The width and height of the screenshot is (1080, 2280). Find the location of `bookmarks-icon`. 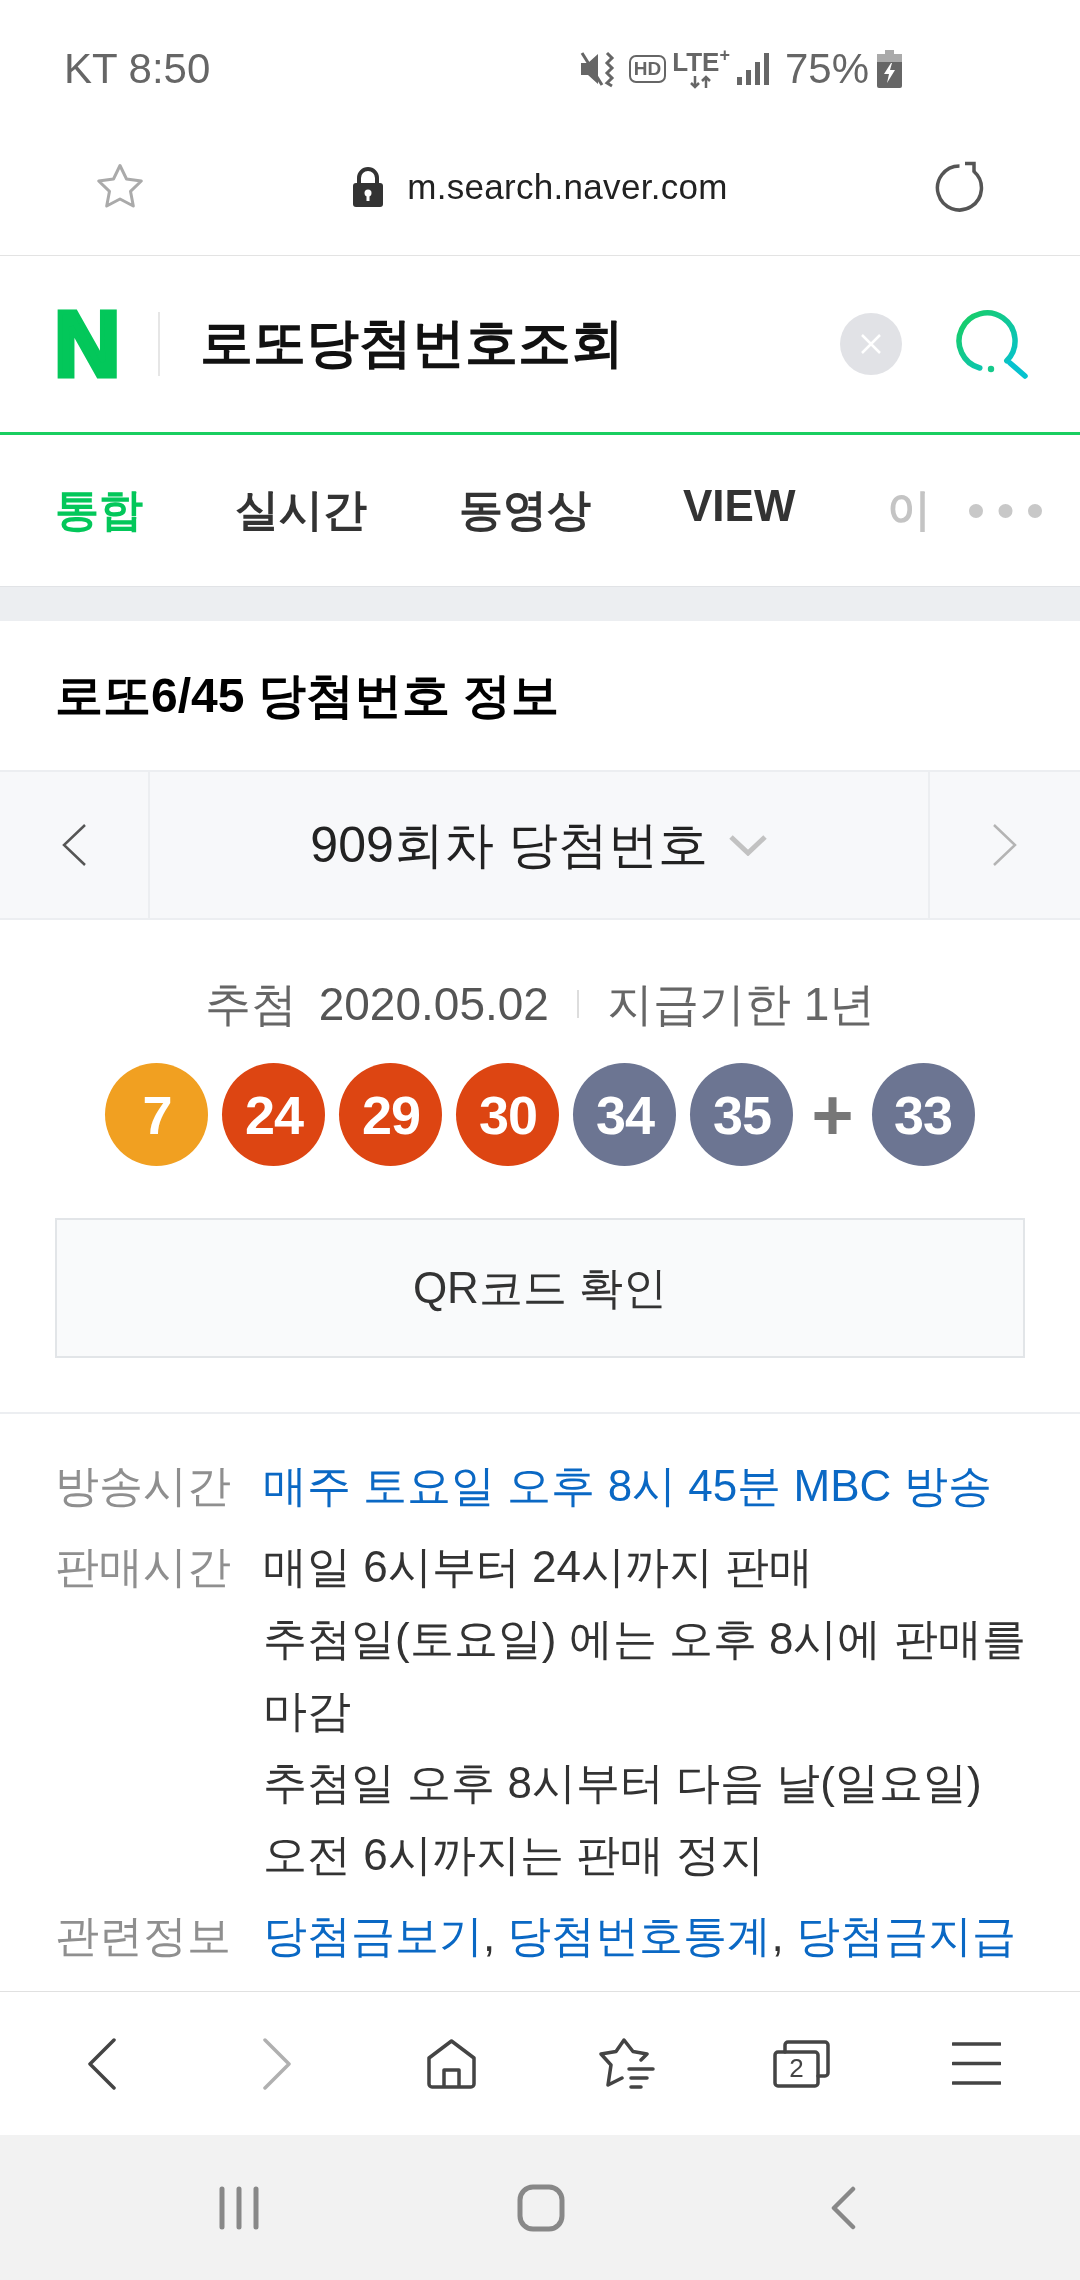

bookmarks-icon is located at coordinates (626, 2063).